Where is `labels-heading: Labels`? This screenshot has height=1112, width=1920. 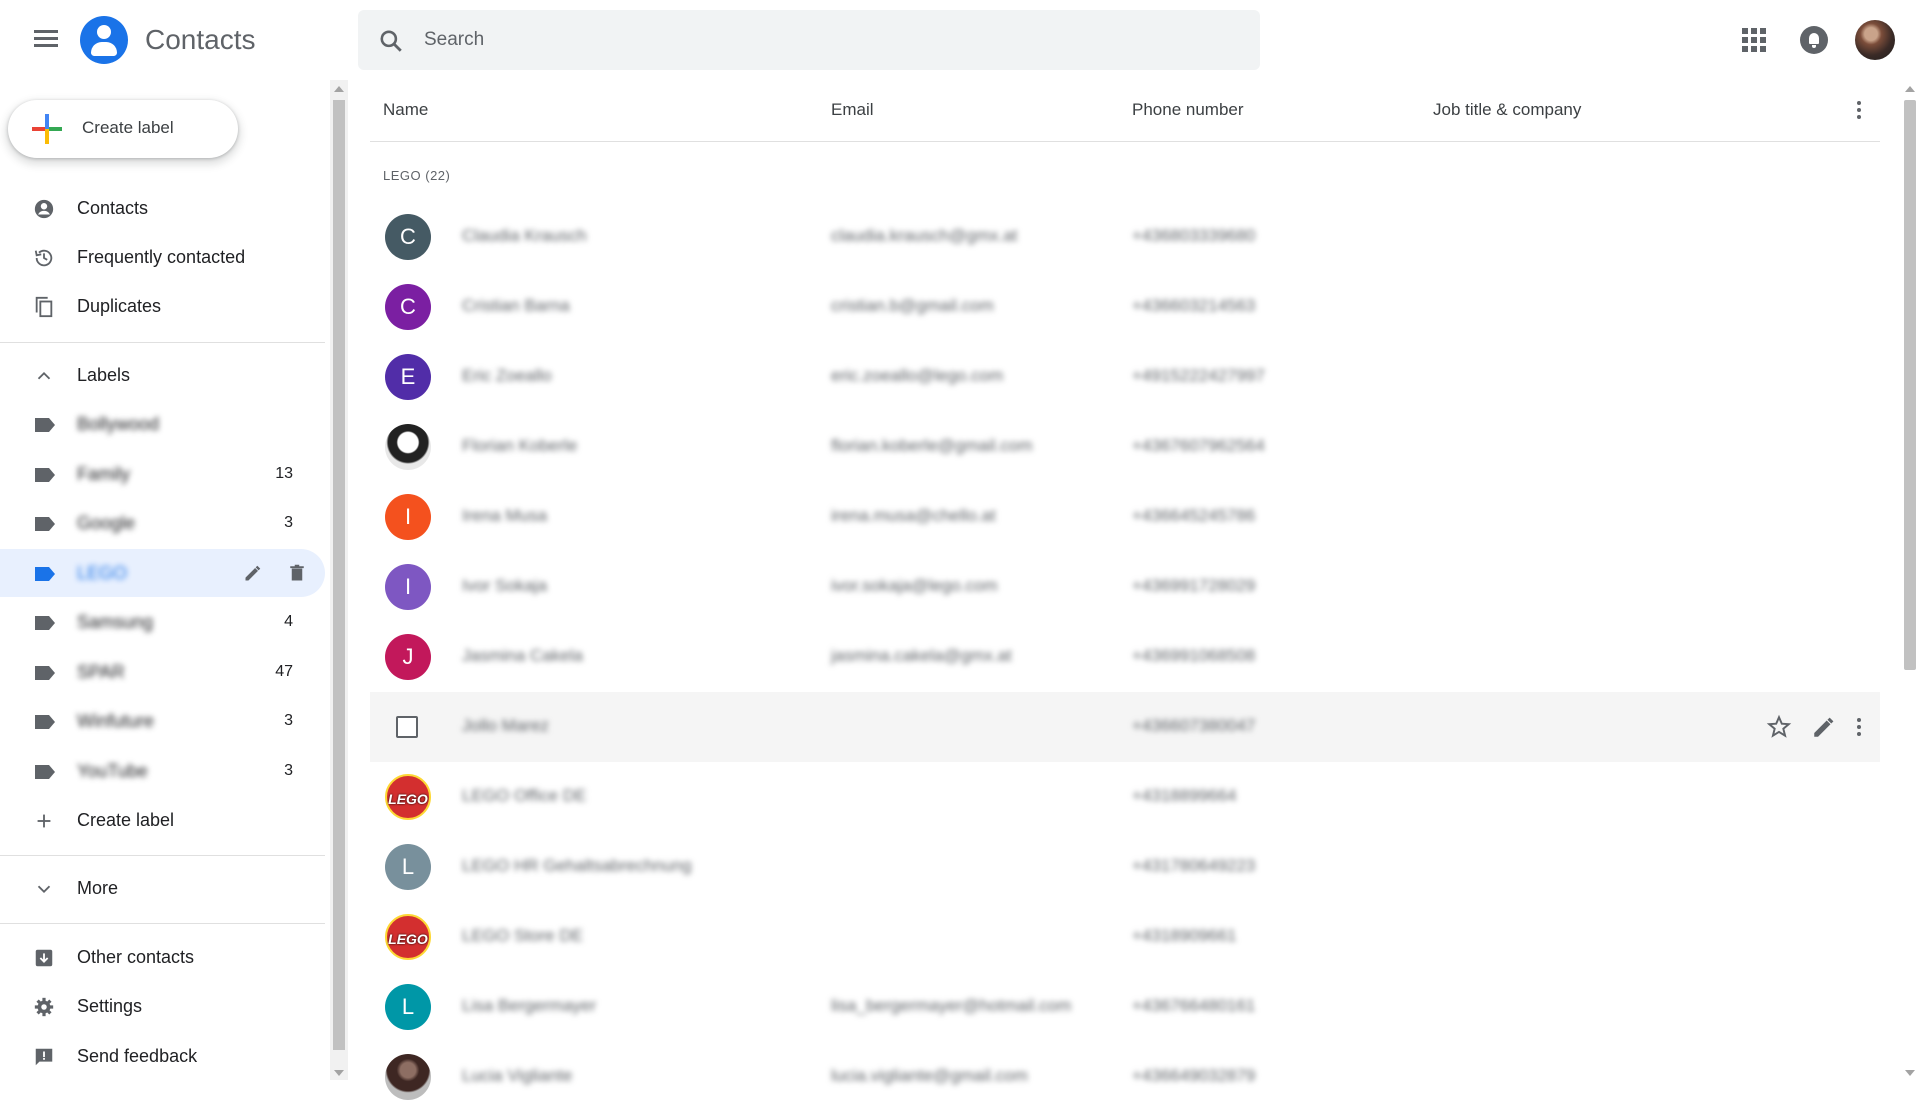 labels-heading: Labels is located at coordinates (104, 375).